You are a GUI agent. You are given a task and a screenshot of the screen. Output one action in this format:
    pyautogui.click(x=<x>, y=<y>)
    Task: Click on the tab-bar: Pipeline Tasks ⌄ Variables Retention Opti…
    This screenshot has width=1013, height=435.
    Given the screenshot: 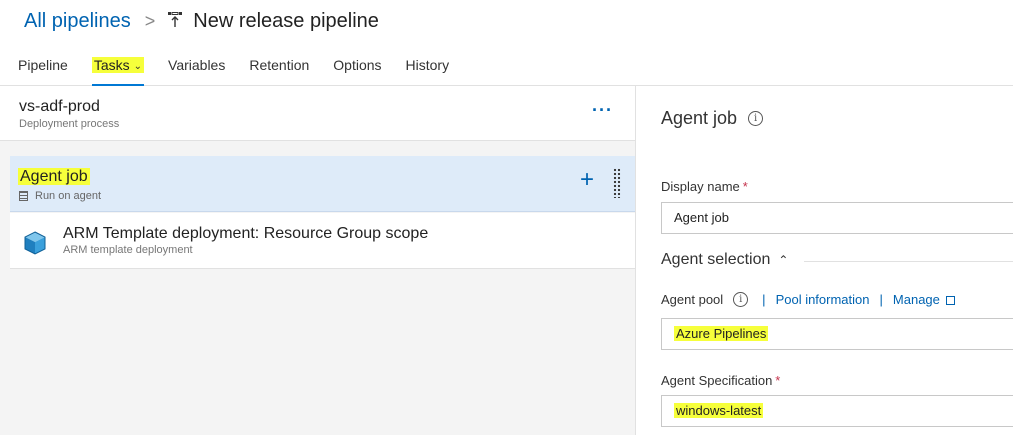 What is the action you would take?
    pyautogui.click(x=245, y=69)
    